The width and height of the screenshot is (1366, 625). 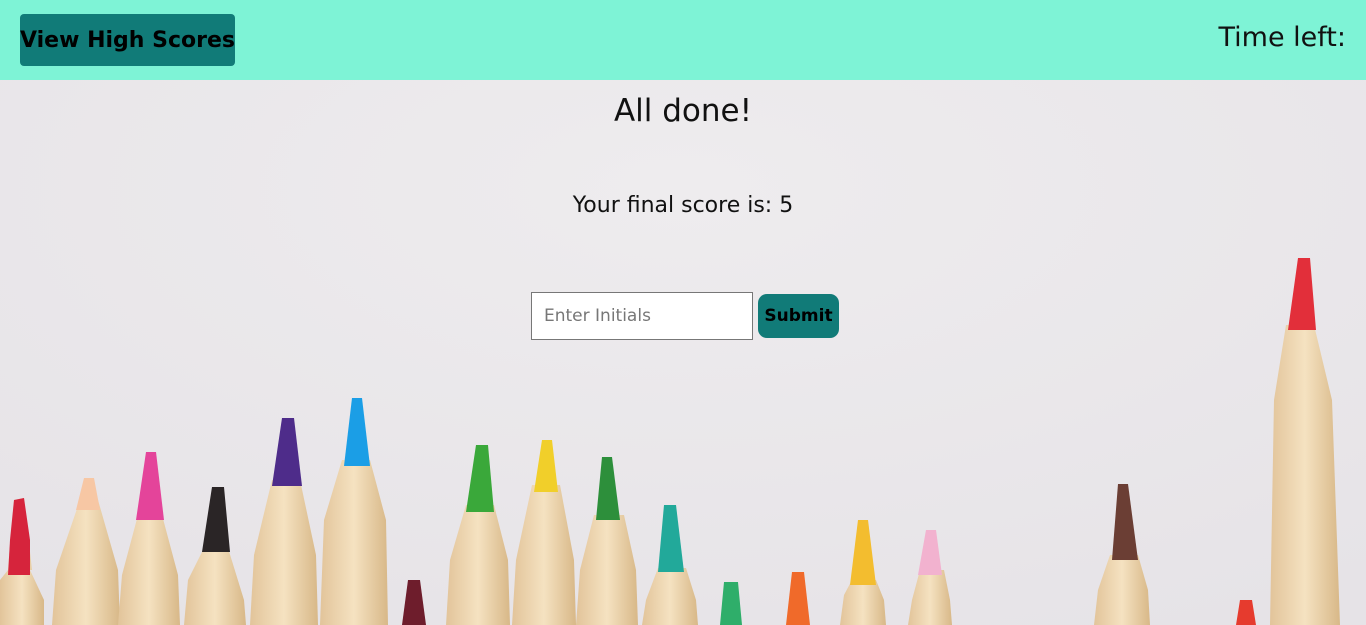 I want to click on time-left-label: Time left:, so click(x=1282, y=37).